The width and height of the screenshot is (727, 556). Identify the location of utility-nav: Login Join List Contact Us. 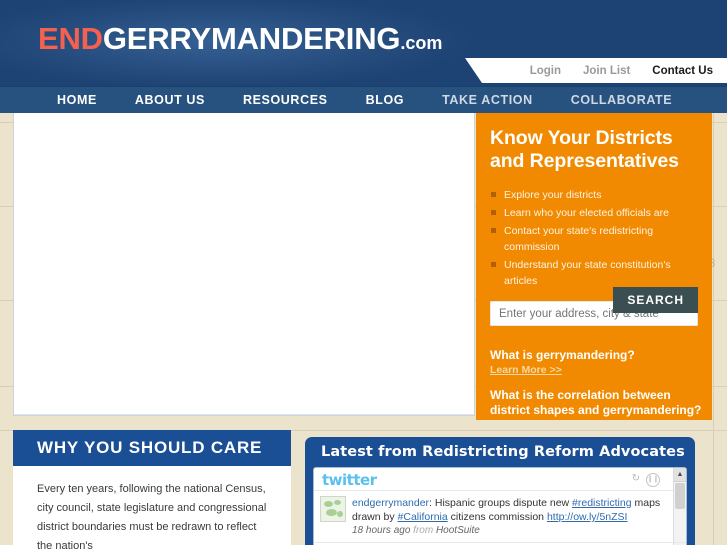
(596, 70).